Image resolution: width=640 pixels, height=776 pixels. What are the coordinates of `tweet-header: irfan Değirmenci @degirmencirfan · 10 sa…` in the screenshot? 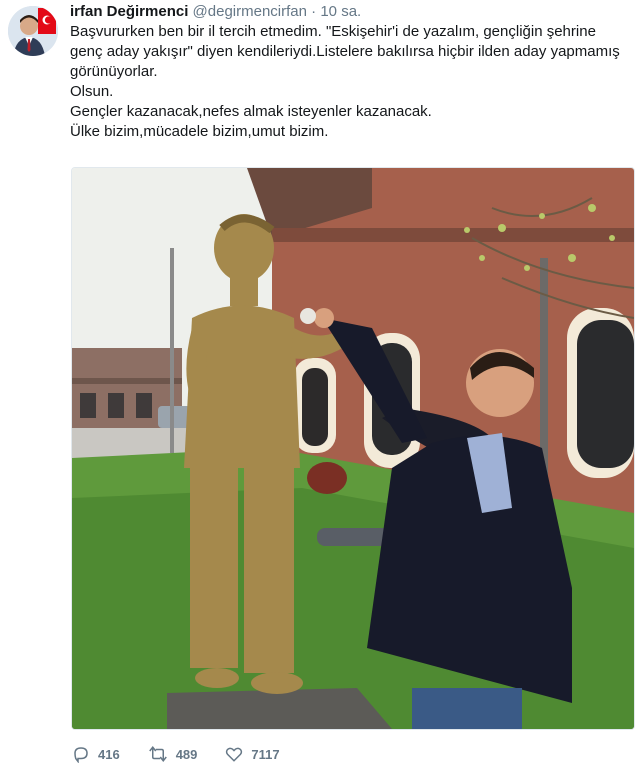 It's located at (215, 12).